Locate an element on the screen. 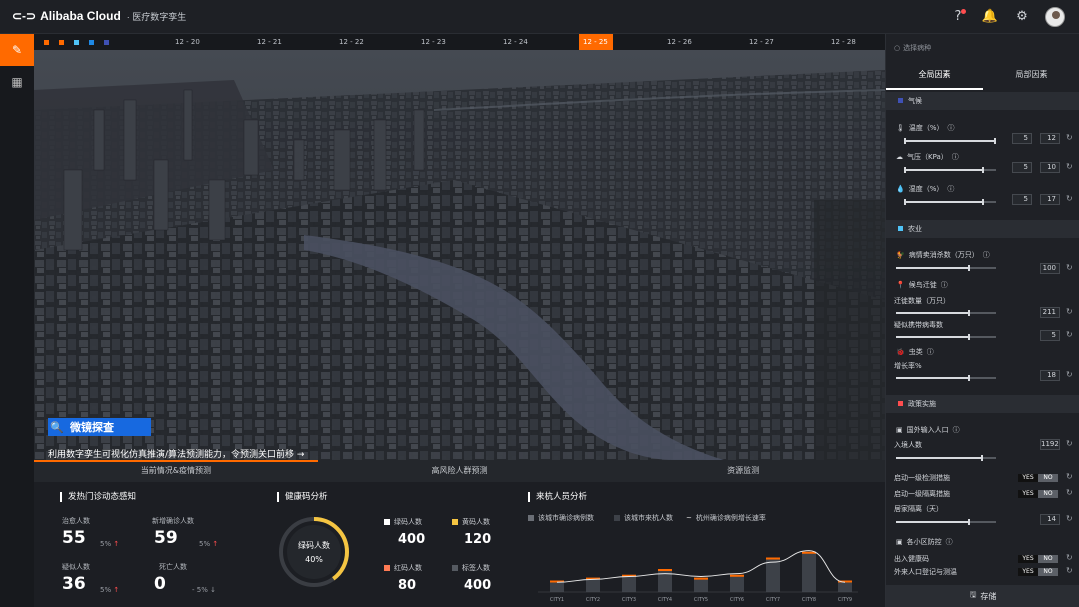 The height and width of the screenshot is (607, 1079). bird-virus-input: 5 is located at coordinates (1050, 335).